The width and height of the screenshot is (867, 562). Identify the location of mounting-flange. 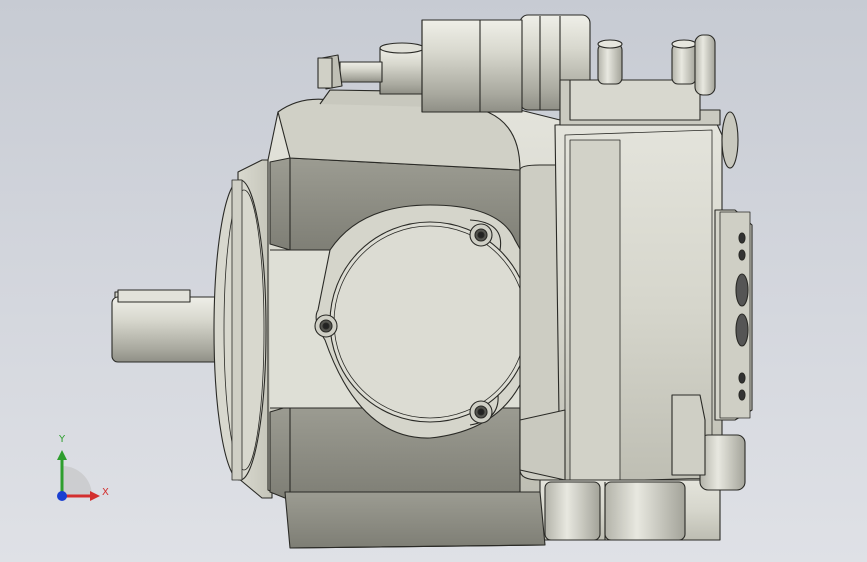
(243, 329).